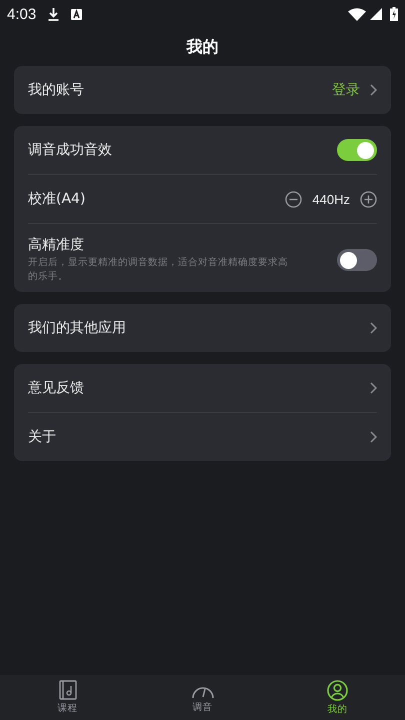 Image resolution: width=405 pixels, height=720 pixels. I want to click on plus-button, so click(368, 199).